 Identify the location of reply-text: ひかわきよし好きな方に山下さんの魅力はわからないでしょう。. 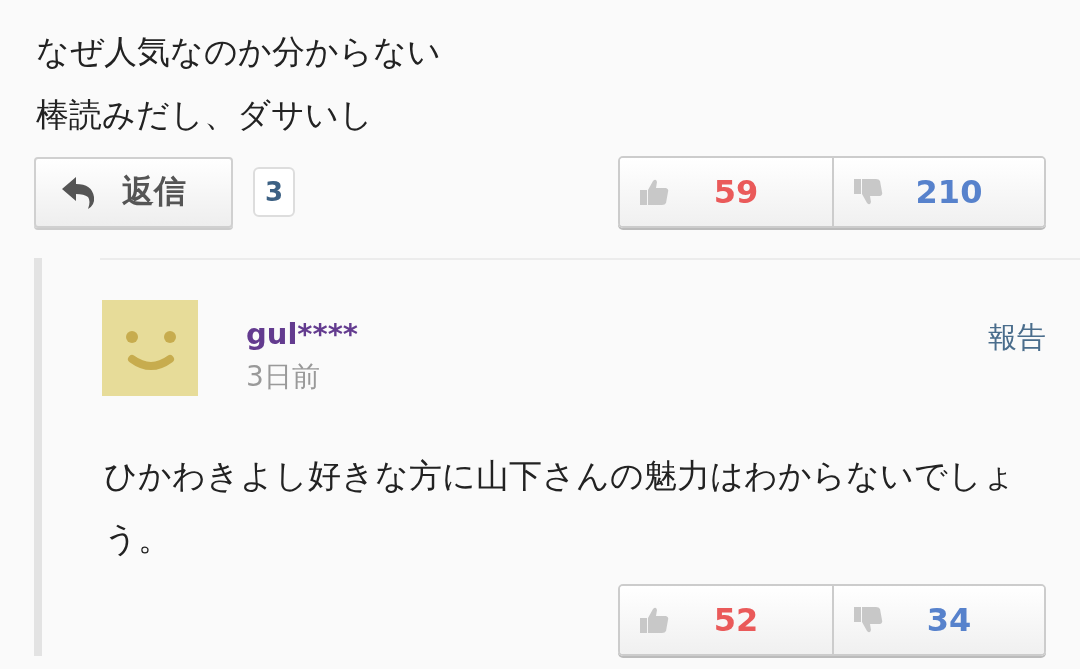
(560, 507).